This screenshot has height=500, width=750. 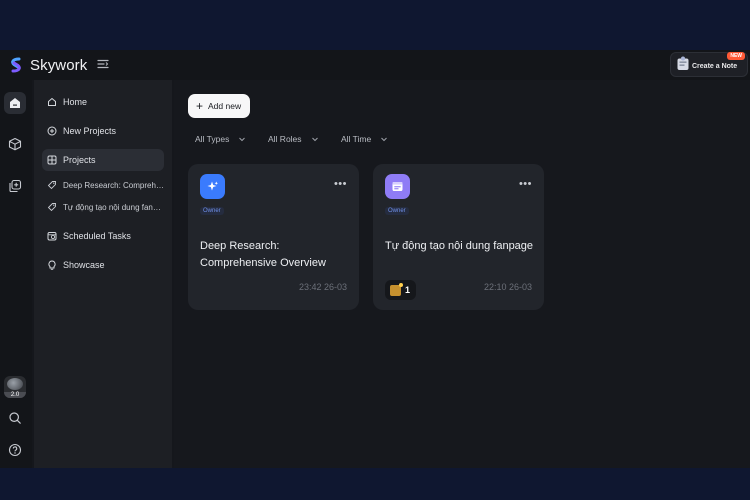 I want to click on rail-cube-button, so click(x=15, y=144).